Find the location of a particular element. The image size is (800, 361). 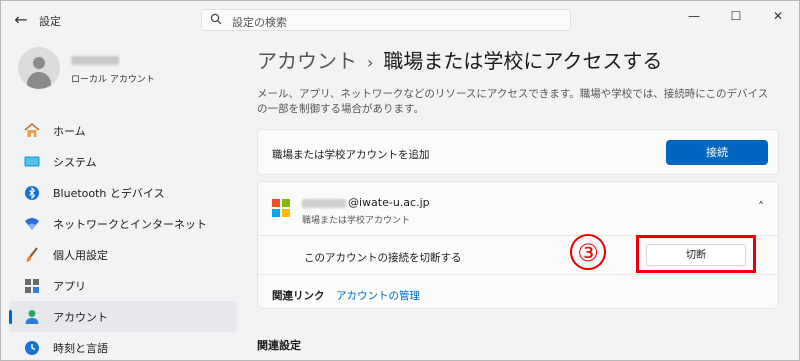

minimize-button: — is located at coordinates (694, 16).